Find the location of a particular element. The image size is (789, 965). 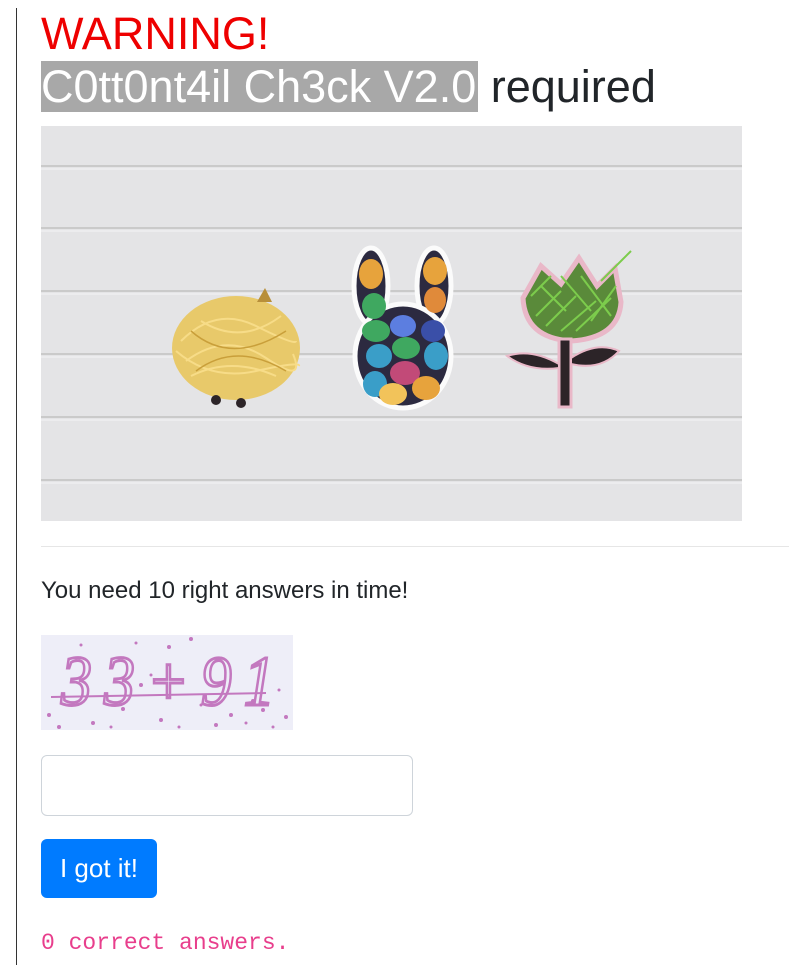

answer-input is located at coordinates (227, 785).